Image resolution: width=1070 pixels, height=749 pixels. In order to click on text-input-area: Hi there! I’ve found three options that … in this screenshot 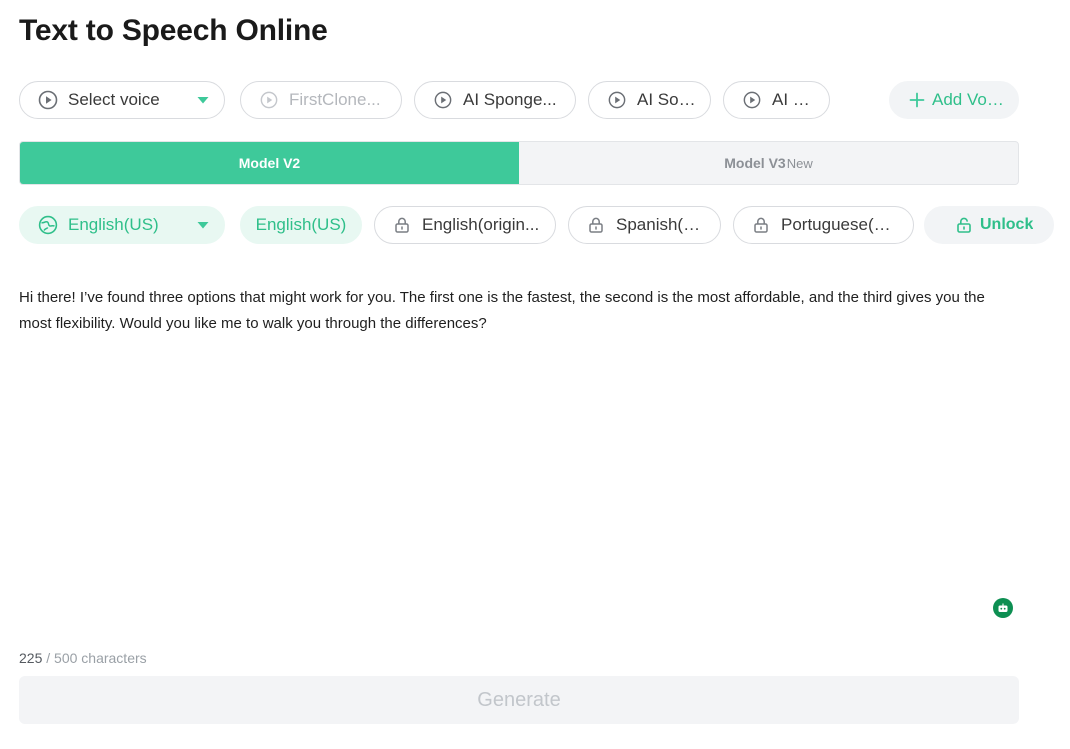, I will do `click(514, 311)`.